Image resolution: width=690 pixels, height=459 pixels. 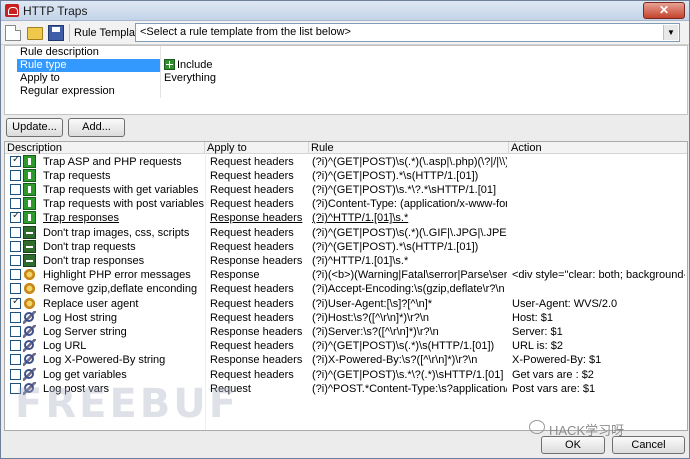 I want to click on action-cell: Post vars are: $1, so click(x=554, y=388).